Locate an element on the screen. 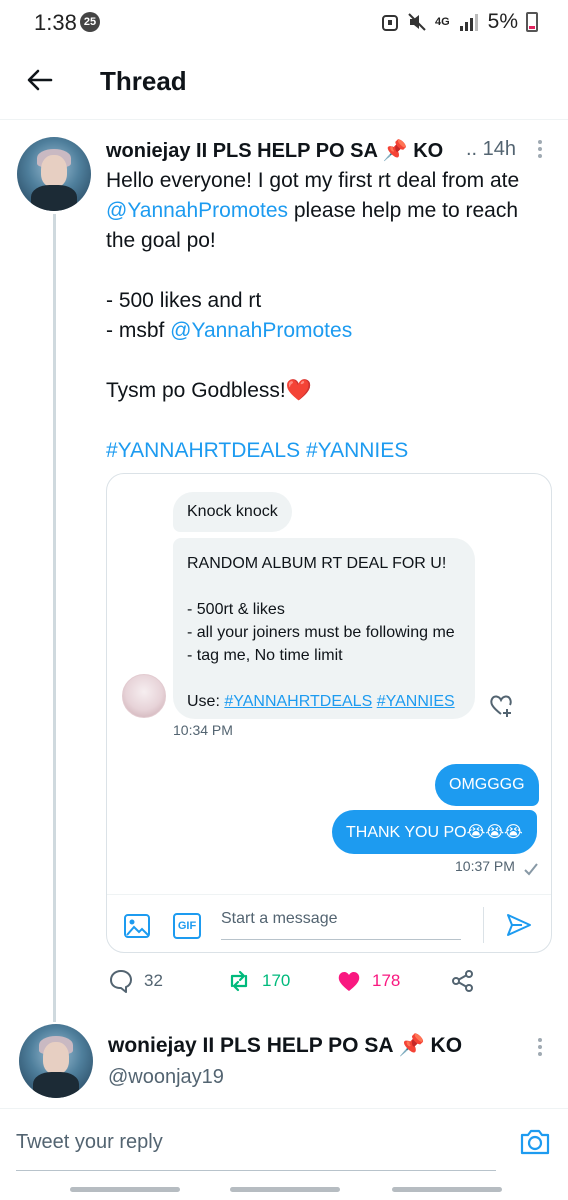 This screenshot has width=568, height=1200. reply-composer: Tweet your reply is located at coordinates (284, 1140).